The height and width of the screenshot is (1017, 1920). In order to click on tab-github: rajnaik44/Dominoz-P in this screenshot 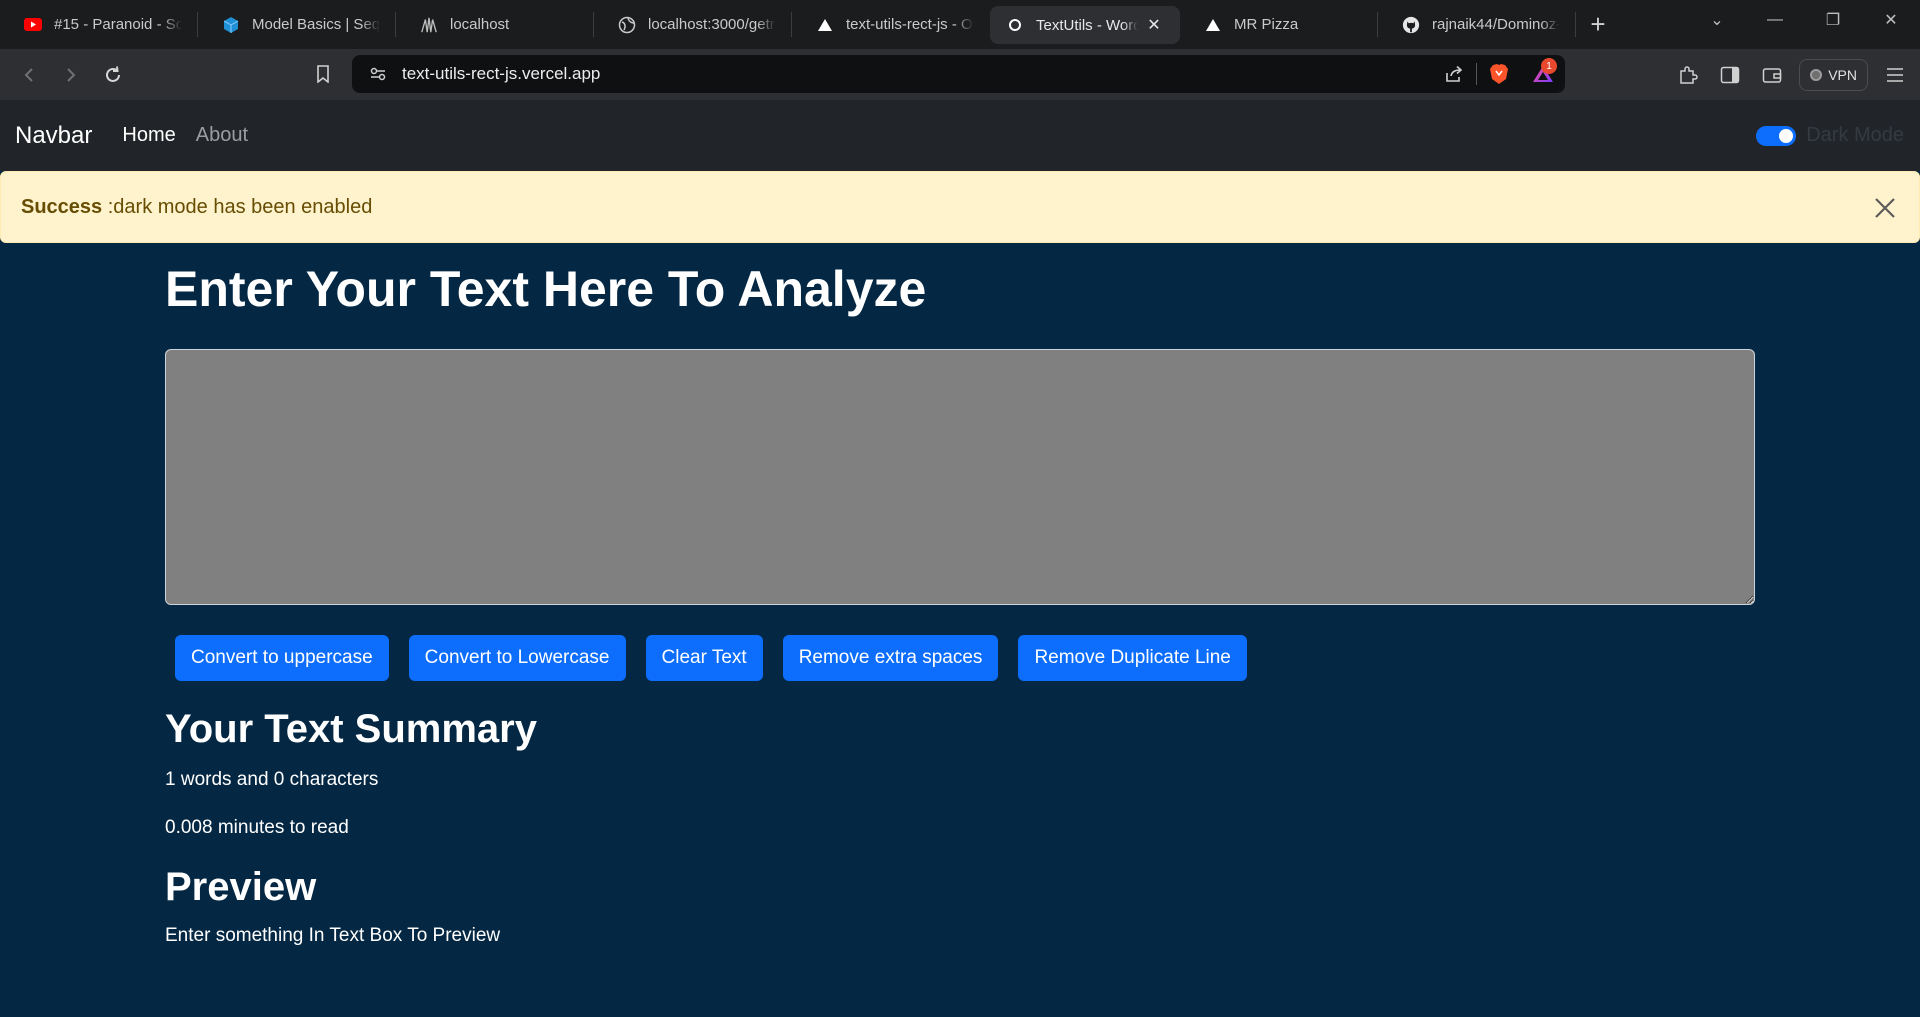, I will do `click(1477, 24)`.